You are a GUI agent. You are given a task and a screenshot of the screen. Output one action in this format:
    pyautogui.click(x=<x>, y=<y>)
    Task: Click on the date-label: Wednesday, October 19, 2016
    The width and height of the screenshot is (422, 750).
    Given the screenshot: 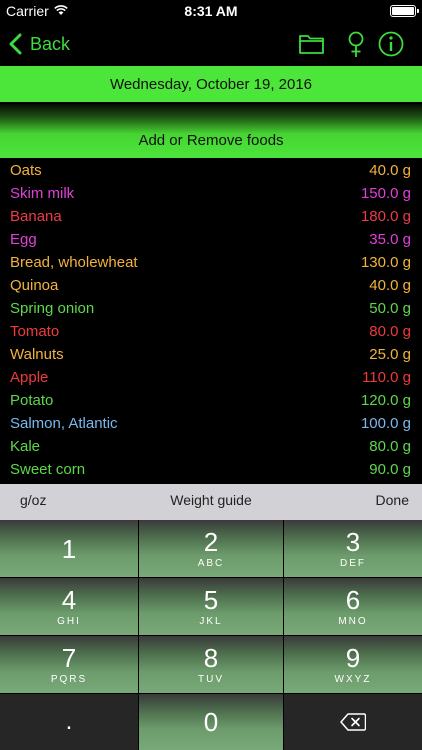 What is the action you would take?
    pyautogui.click(x=211, y=84)
    